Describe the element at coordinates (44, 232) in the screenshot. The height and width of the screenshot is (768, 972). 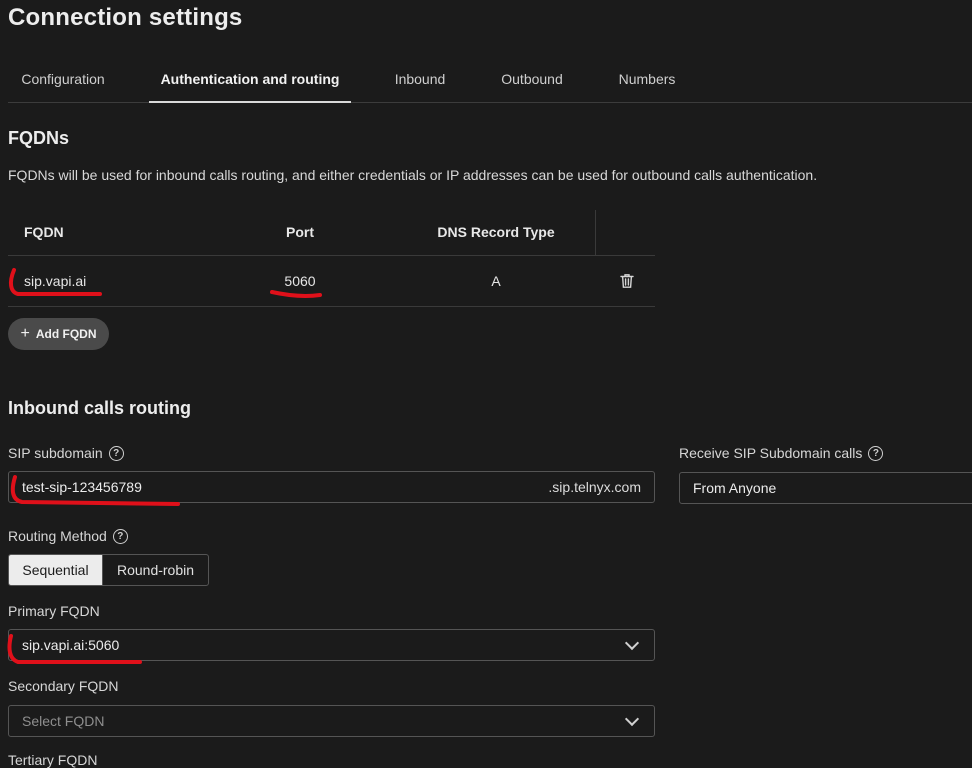
I see `column-header-fqdn: FQDN` at that location.